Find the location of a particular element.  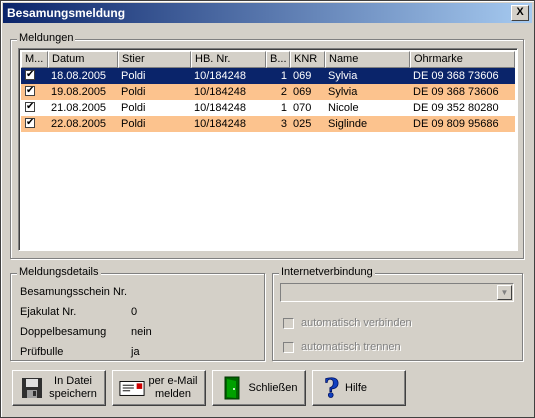

save-to-file-label: In Datei speichern is located at coordinates (73, 387).